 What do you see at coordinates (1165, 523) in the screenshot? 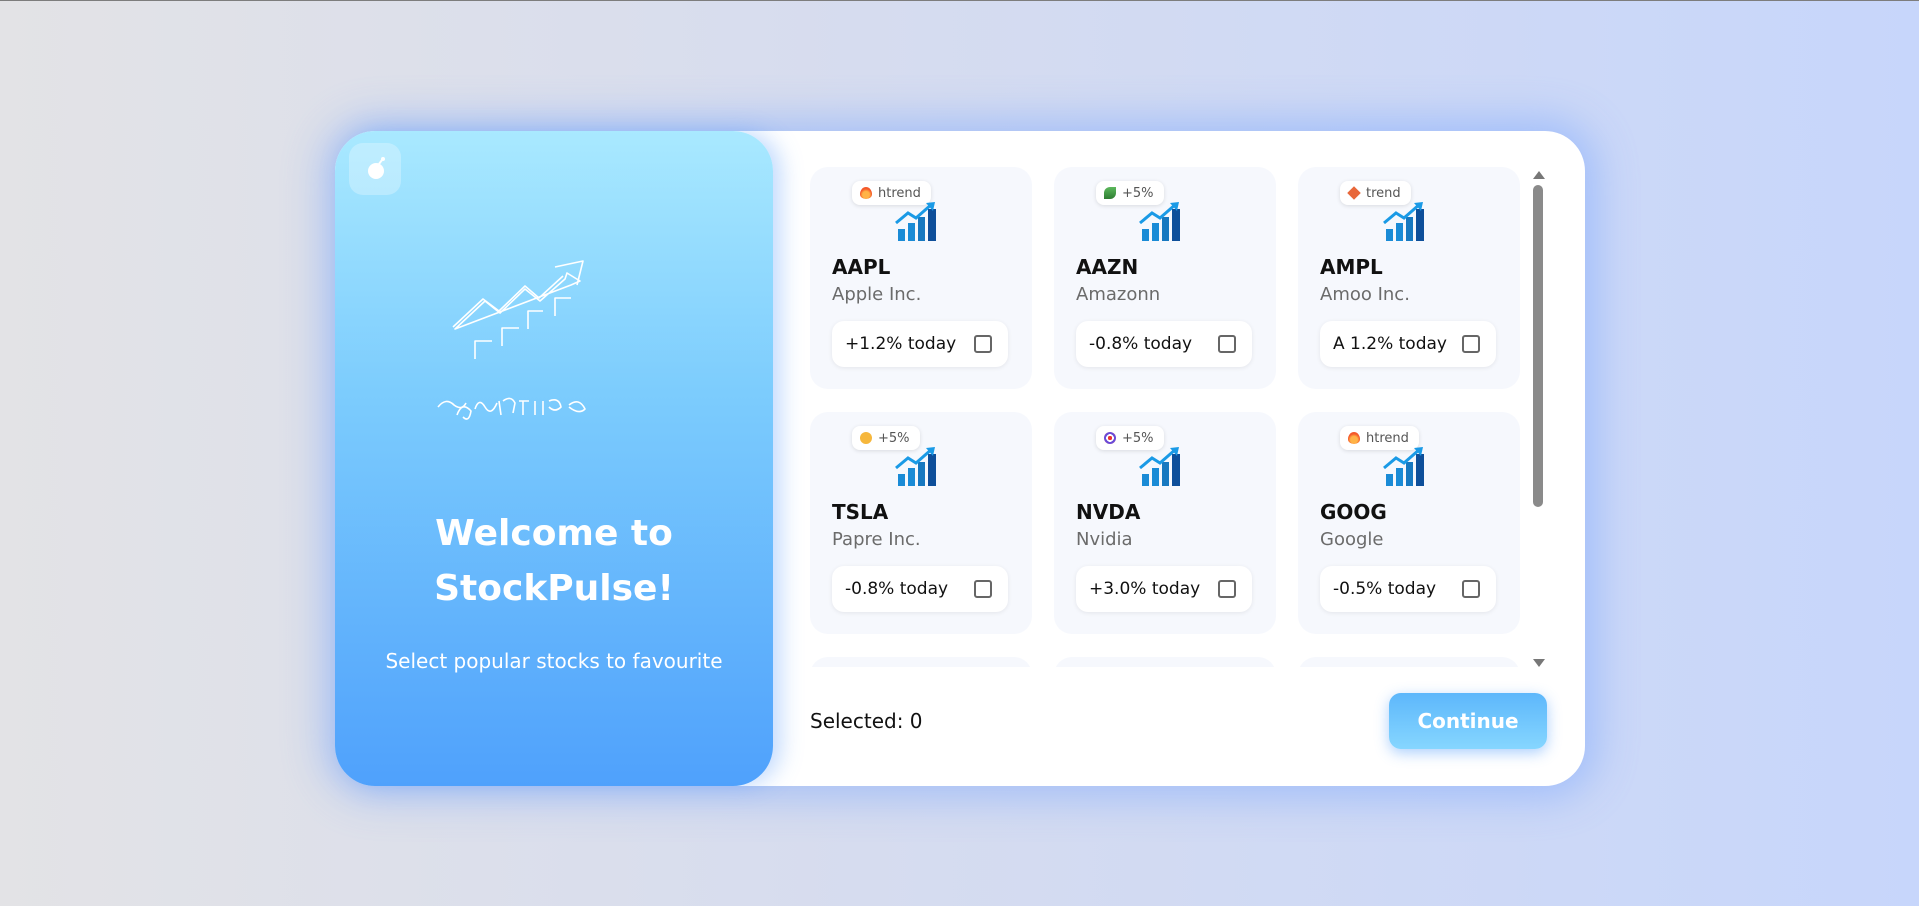
I see `stock-card: +5% NVDA Nvidia +3.0% today` at bounding box center [1165, 523].